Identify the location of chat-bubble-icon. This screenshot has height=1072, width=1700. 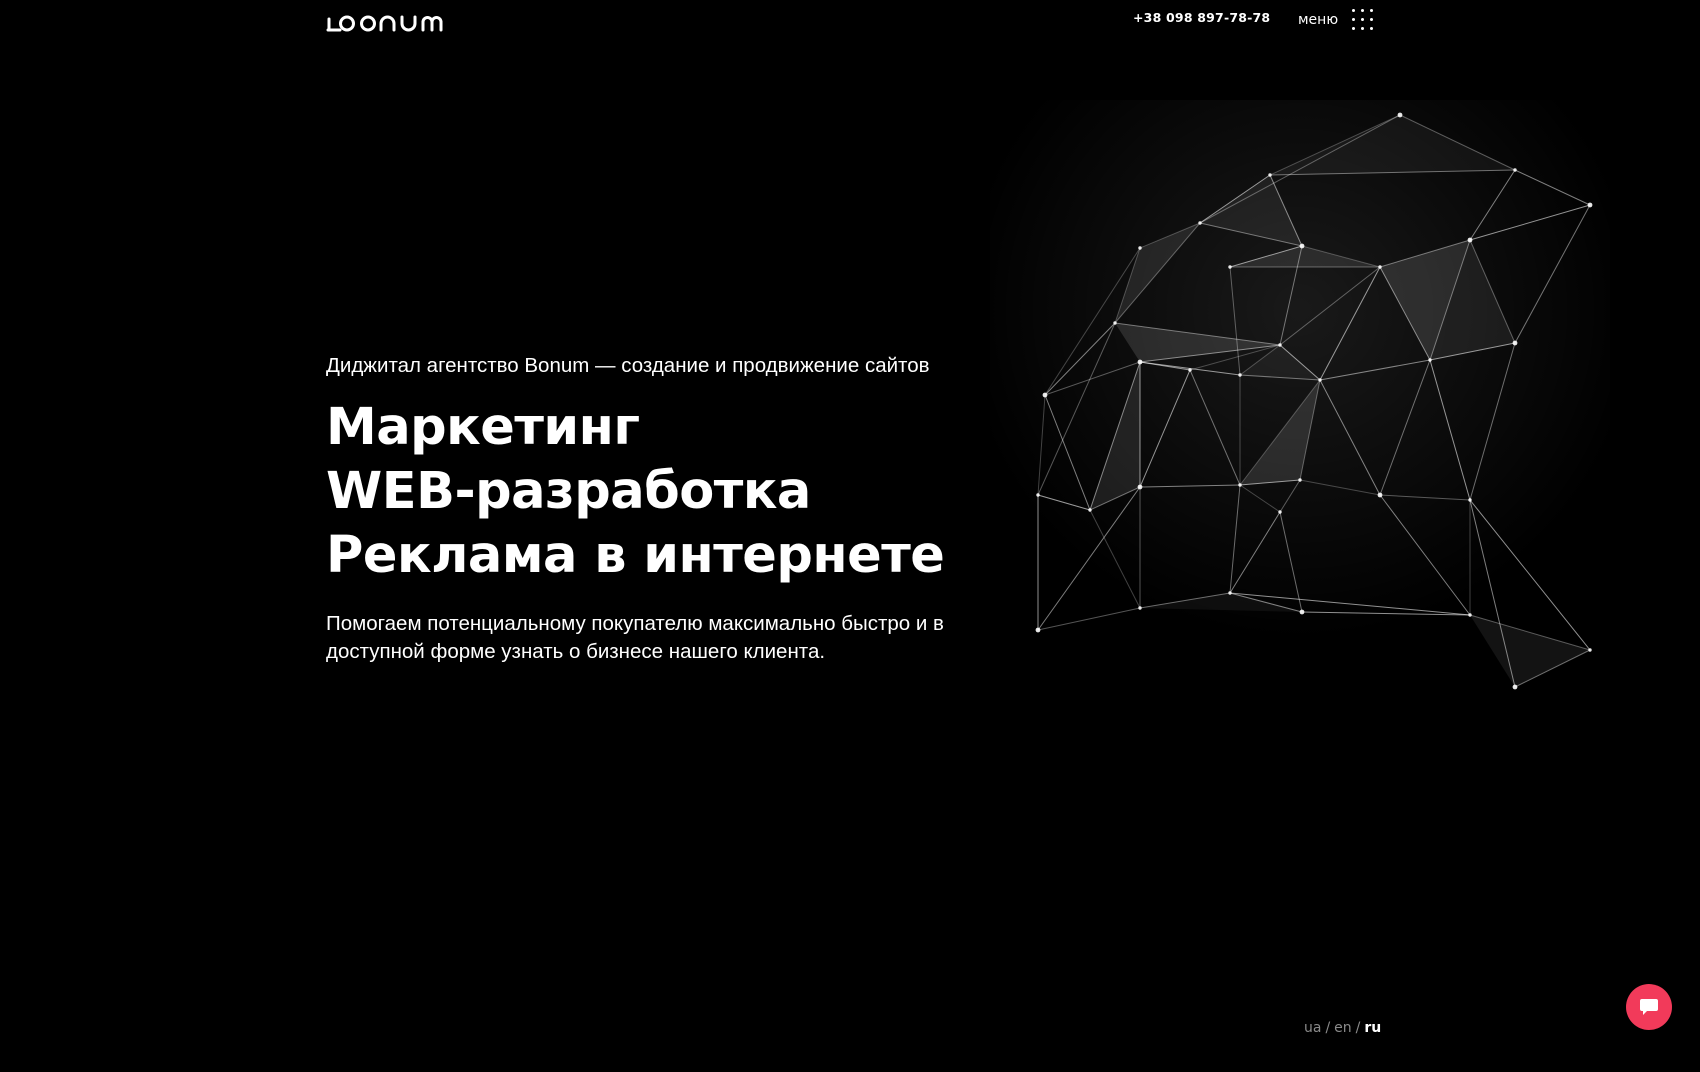
(1649, 1007).